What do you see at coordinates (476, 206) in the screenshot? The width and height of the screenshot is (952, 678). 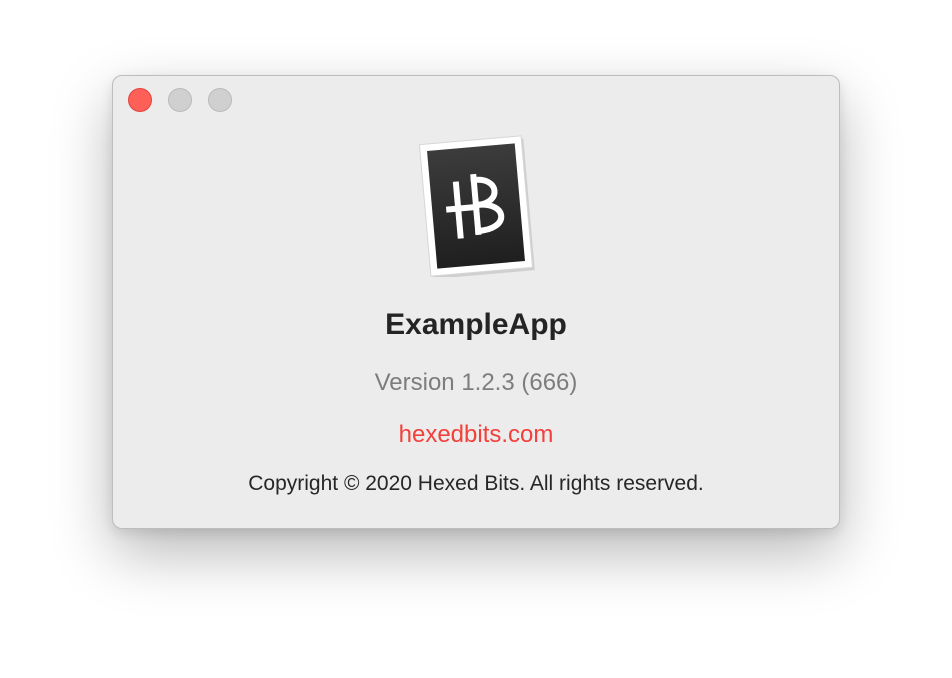 I see `app-icon` at bounding box center [476, 206].